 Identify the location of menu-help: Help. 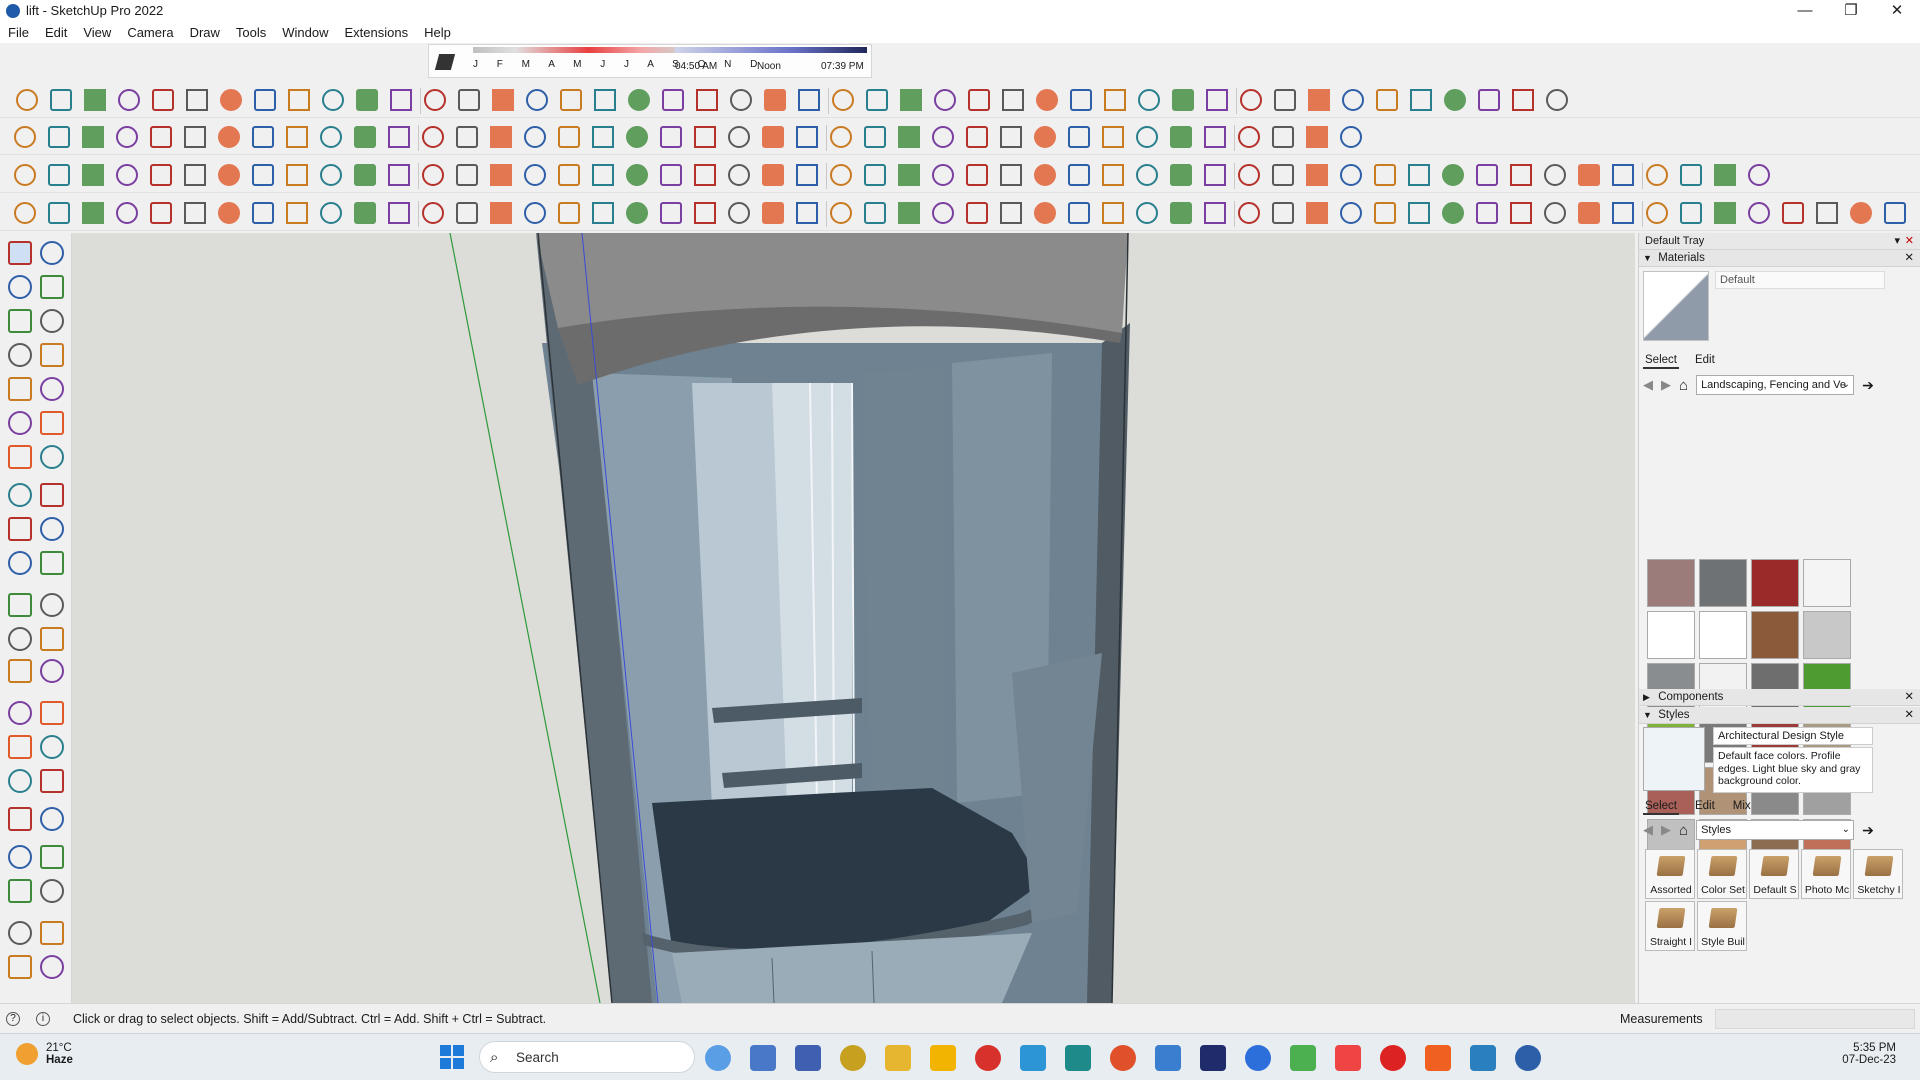
(437, 32).